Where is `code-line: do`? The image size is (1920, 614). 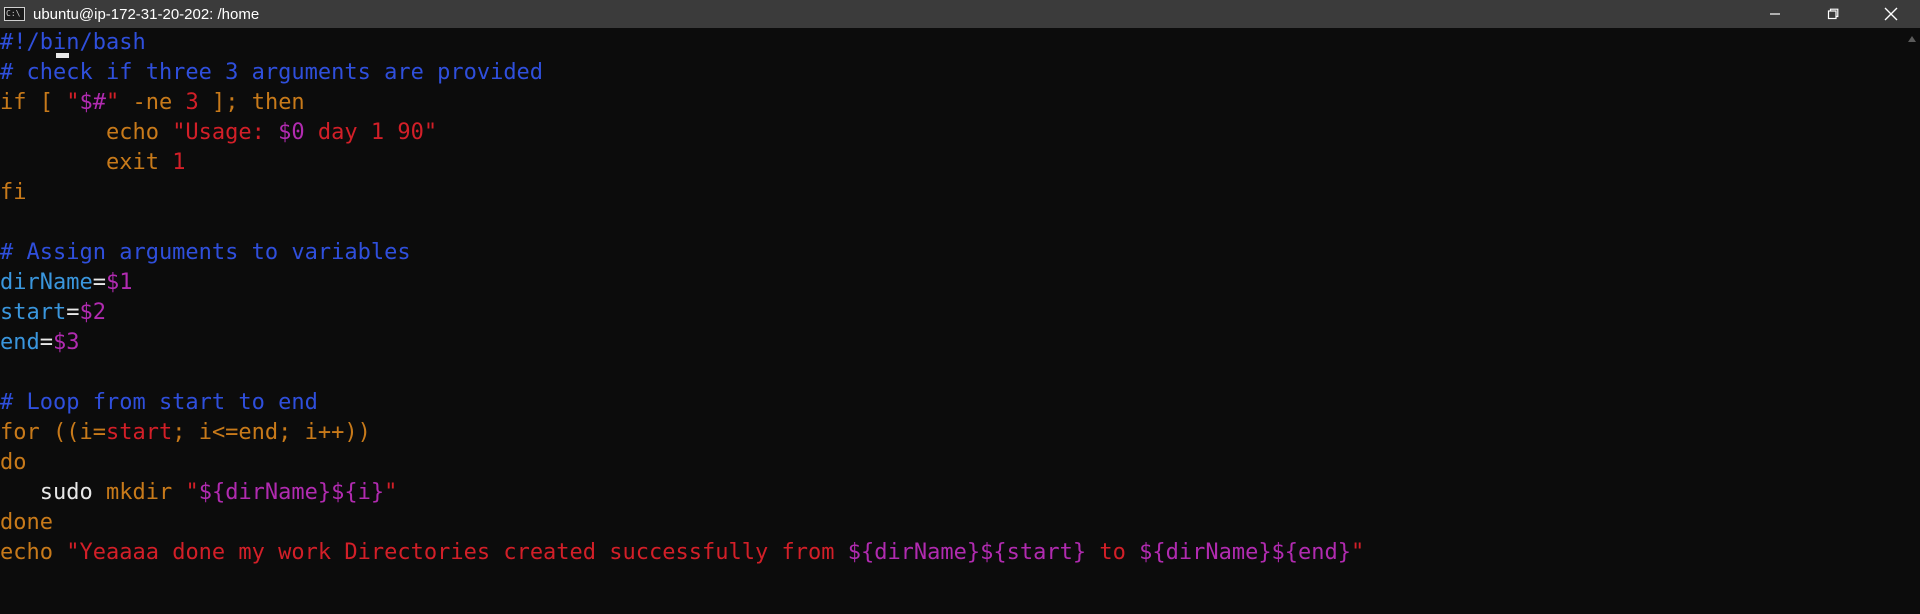 code-line: do is located at coordinates (952, 463).